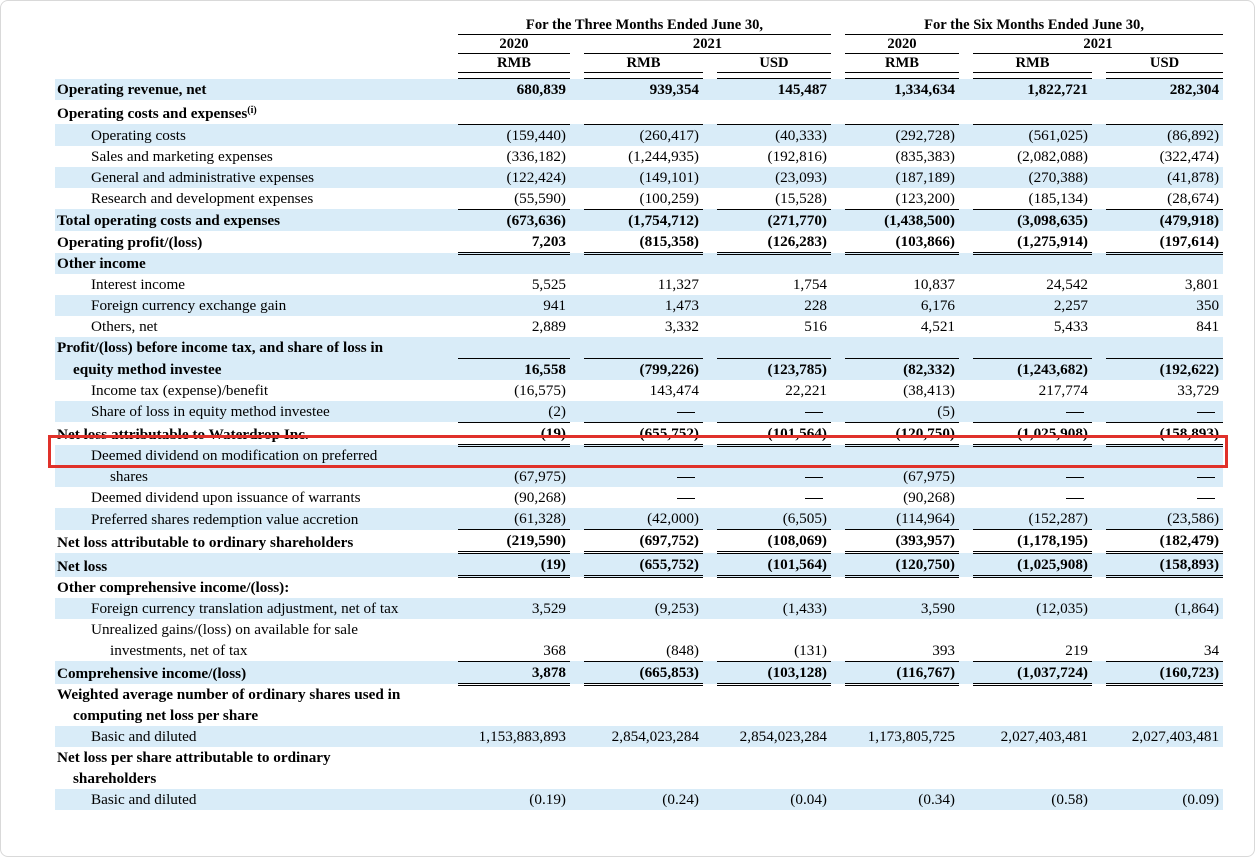  What do you see at coordinates (643, 673) in the screenshot?
I see `table-cell-value: (665,853)` at bounding box center [643, 673].